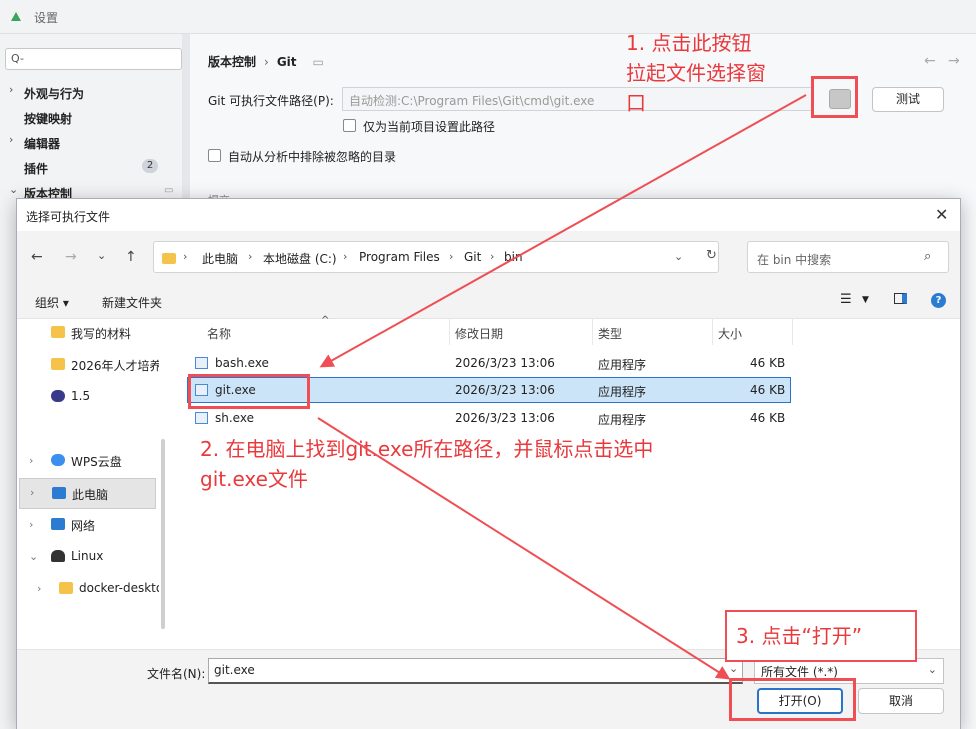 The height and width of the screenshot is (729, 976). What do you see at coordinates (249, 391) in the screenshot?
I see `annotation-box-git-exe` at bounding box center [249, 391].